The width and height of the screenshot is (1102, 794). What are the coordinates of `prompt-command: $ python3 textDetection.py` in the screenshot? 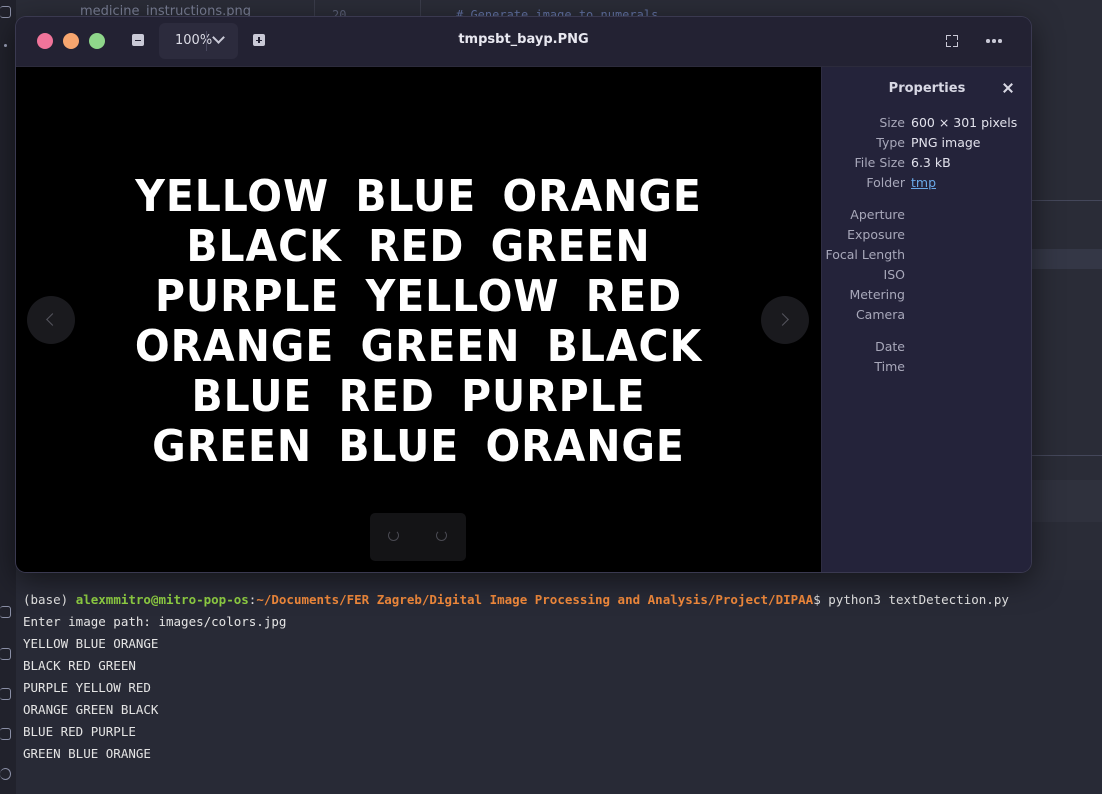 It's located at (911, 599).